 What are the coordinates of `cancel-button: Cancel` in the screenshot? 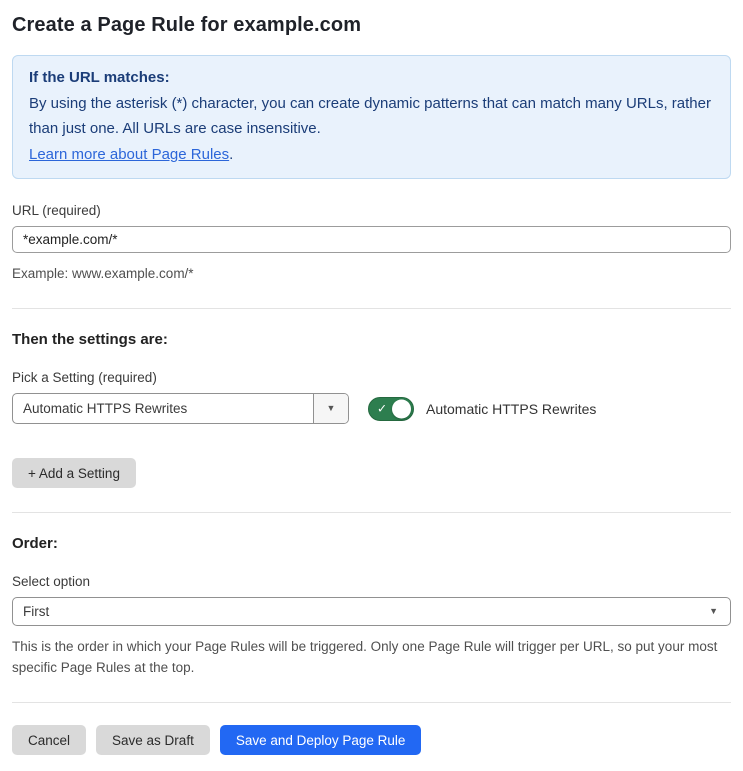 It's located at (49, 740).